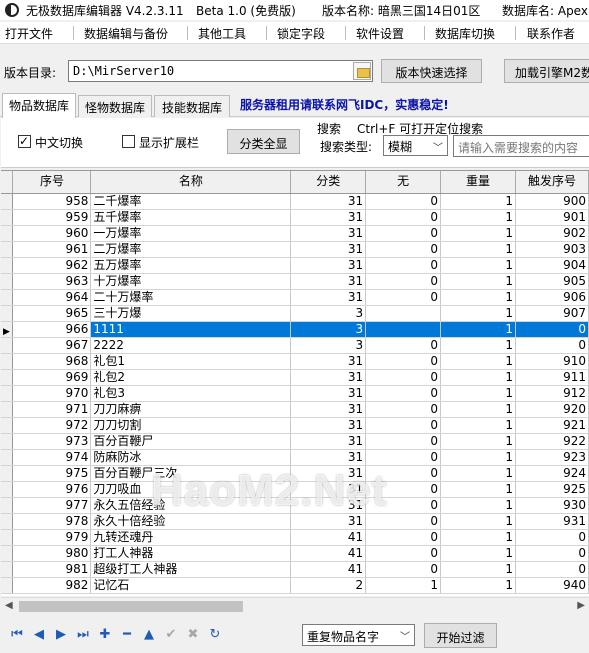 This screenshot has height=653, width=589. What do you see at coordinates (191, 537) in the screenshot?
I see `cell-name: 九转还魂丹` at bounding box center [191, 537].